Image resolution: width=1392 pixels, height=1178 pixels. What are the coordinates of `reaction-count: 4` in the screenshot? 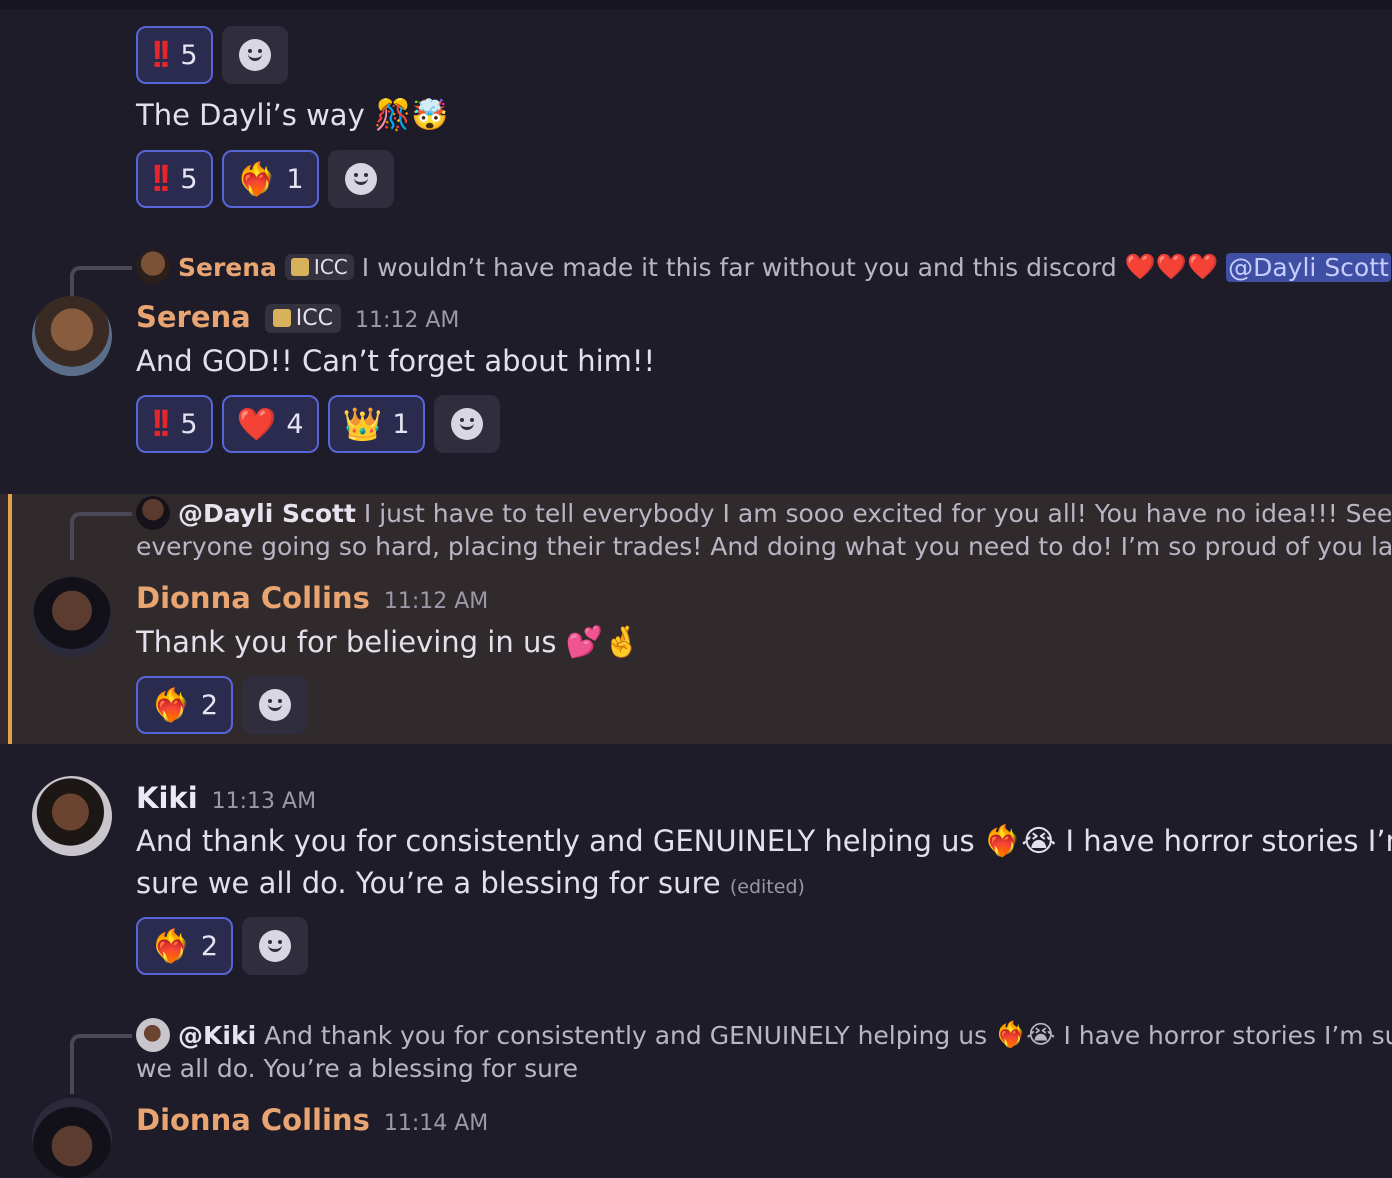 It's located at (294, 424).